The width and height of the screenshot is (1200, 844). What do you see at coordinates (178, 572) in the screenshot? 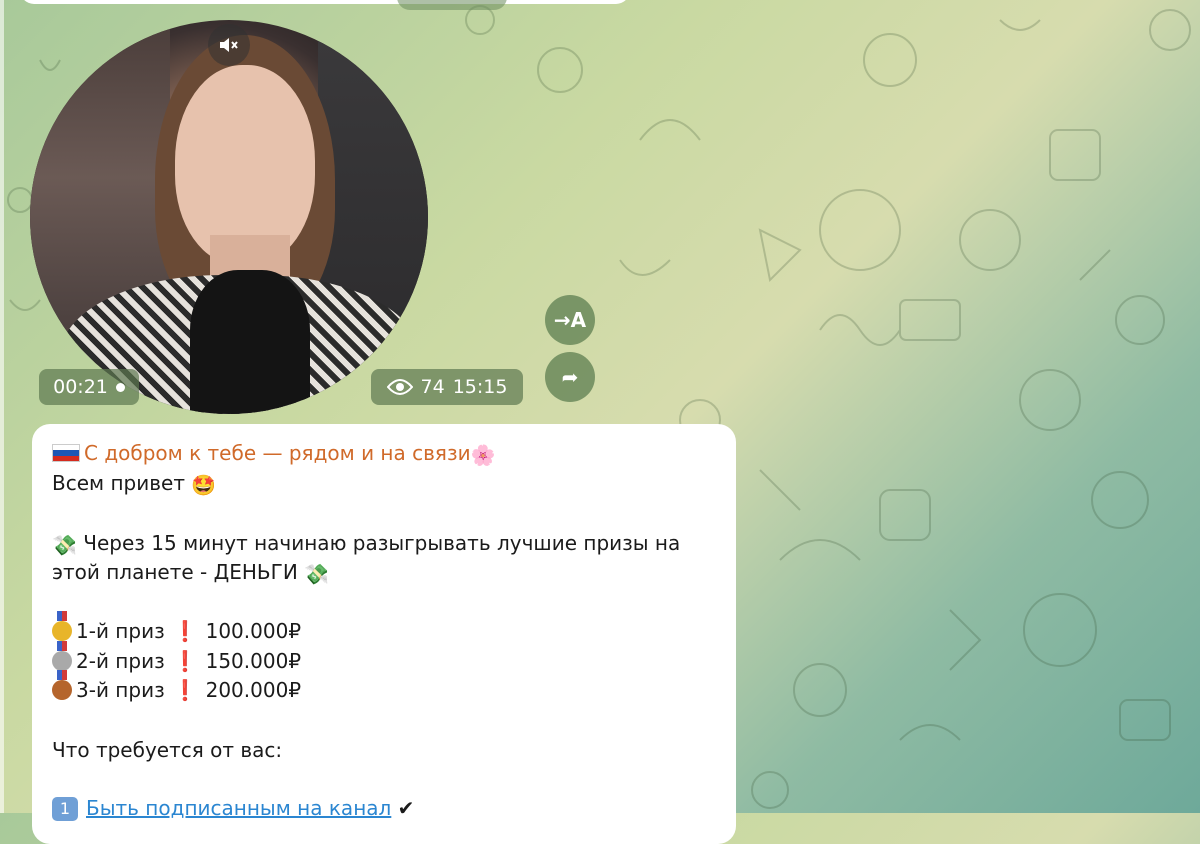
I see `announcement-text-2: этой планете - ДЕНЬГИ` at bounding box center [178, 572].